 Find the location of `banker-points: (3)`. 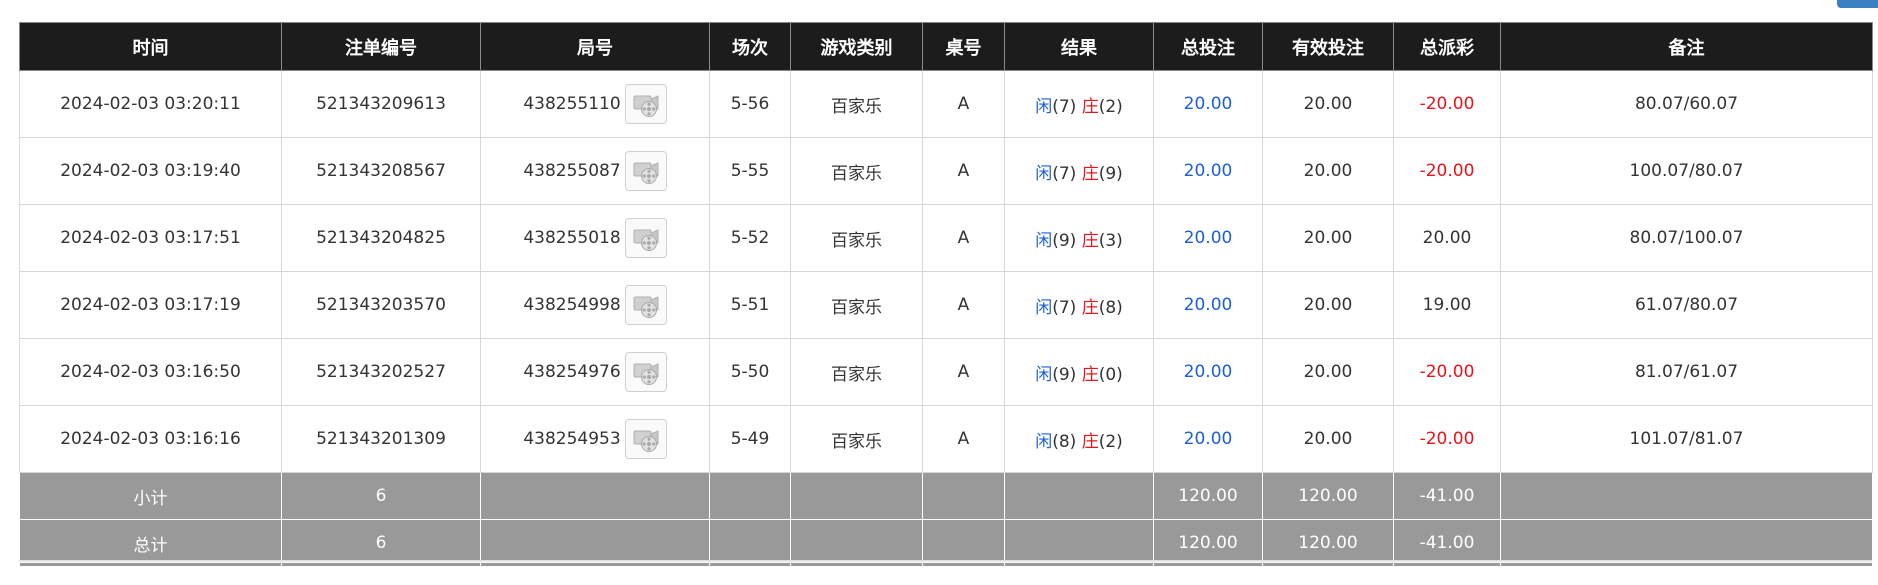

banker-points: (3) is located at coordinates (1110, 240).